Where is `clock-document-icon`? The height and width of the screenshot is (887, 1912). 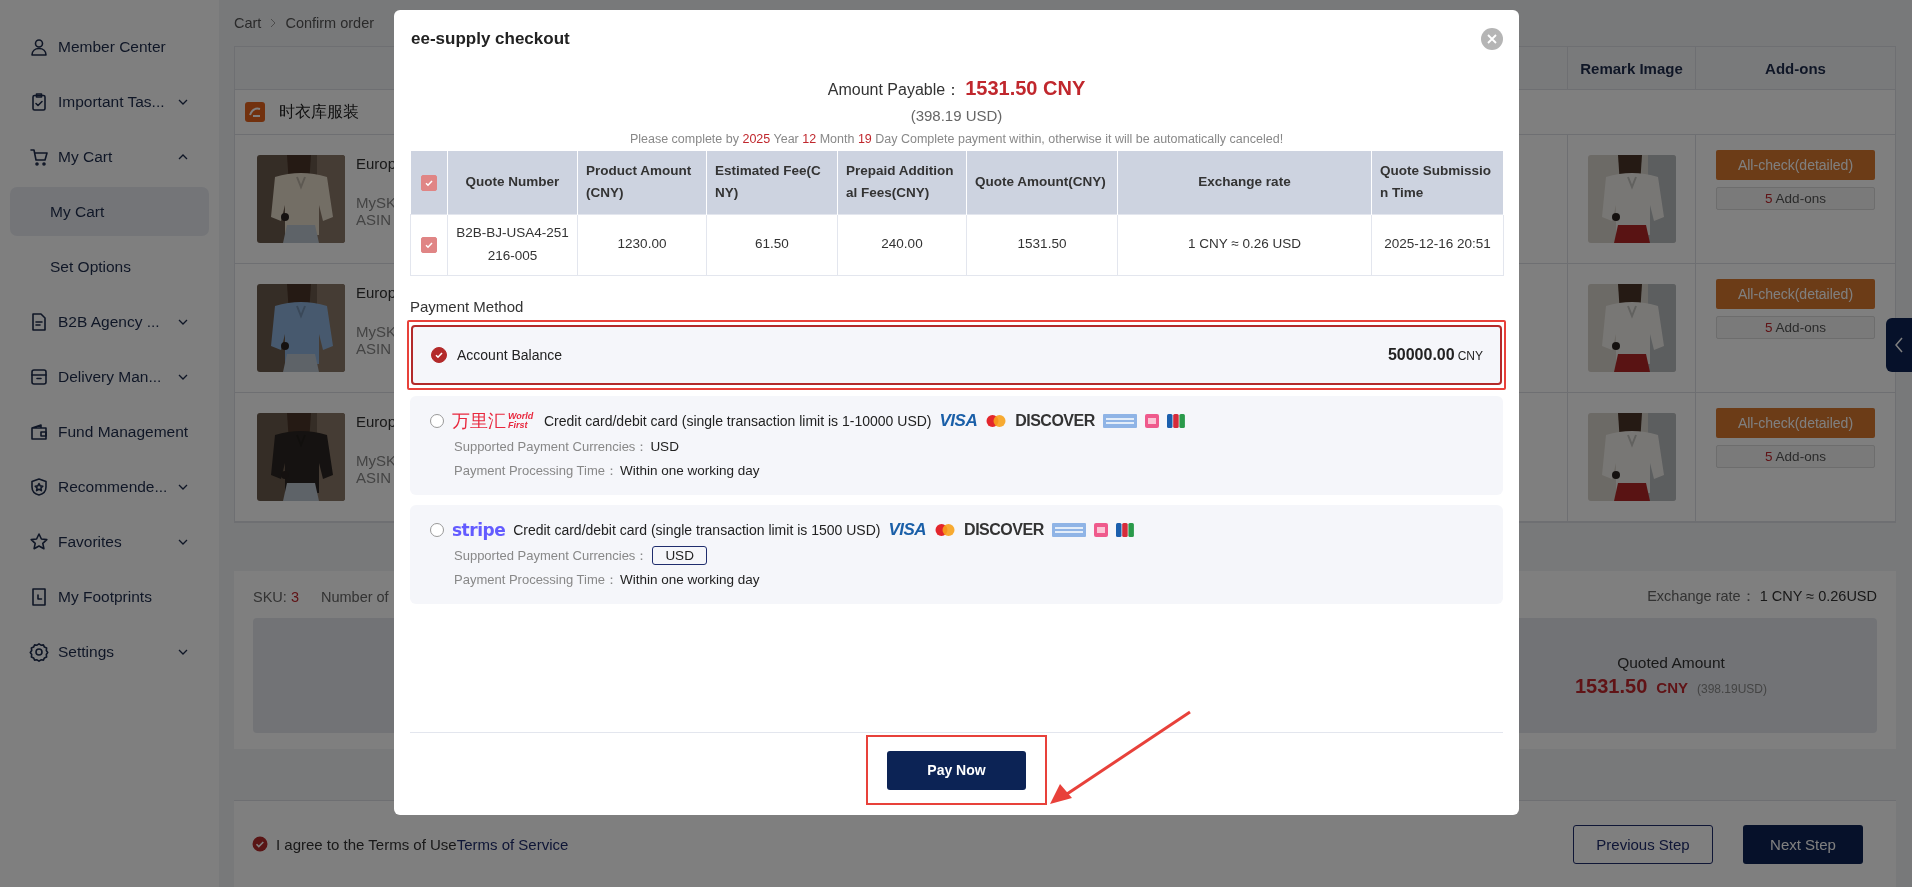 clock-document-icon is located at coordinates (39, 596).